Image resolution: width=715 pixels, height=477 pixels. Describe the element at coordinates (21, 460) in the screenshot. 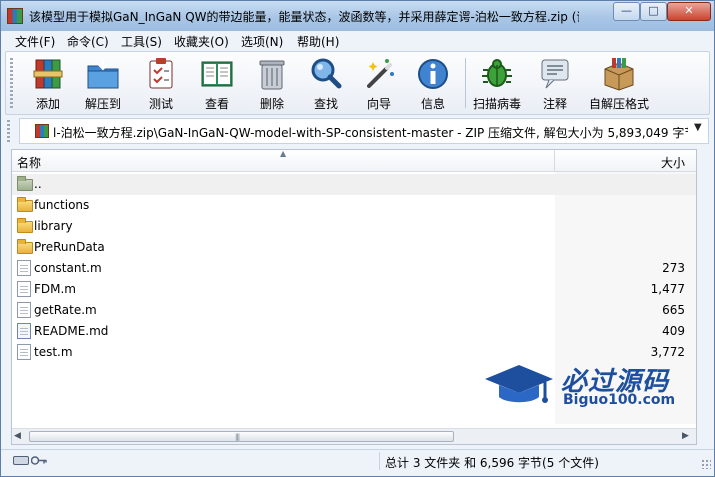

I see `drive-icon` at that location.